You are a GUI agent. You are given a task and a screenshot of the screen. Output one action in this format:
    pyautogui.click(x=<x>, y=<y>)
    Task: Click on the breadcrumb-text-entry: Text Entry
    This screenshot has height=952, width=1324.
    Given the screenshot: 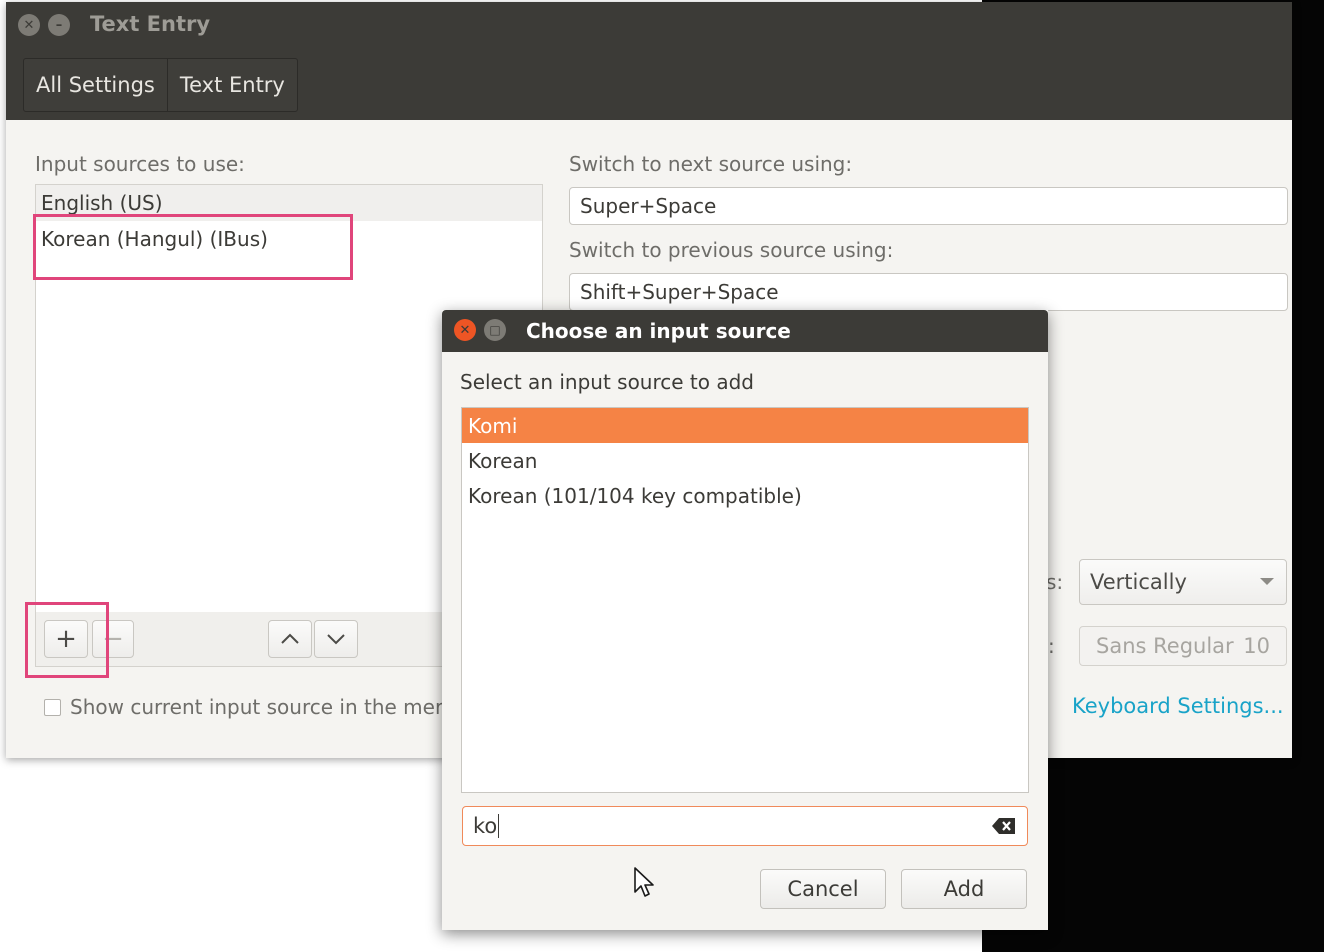 What is the action you would take?
    pyautogui.click(x=231, y=85)
    